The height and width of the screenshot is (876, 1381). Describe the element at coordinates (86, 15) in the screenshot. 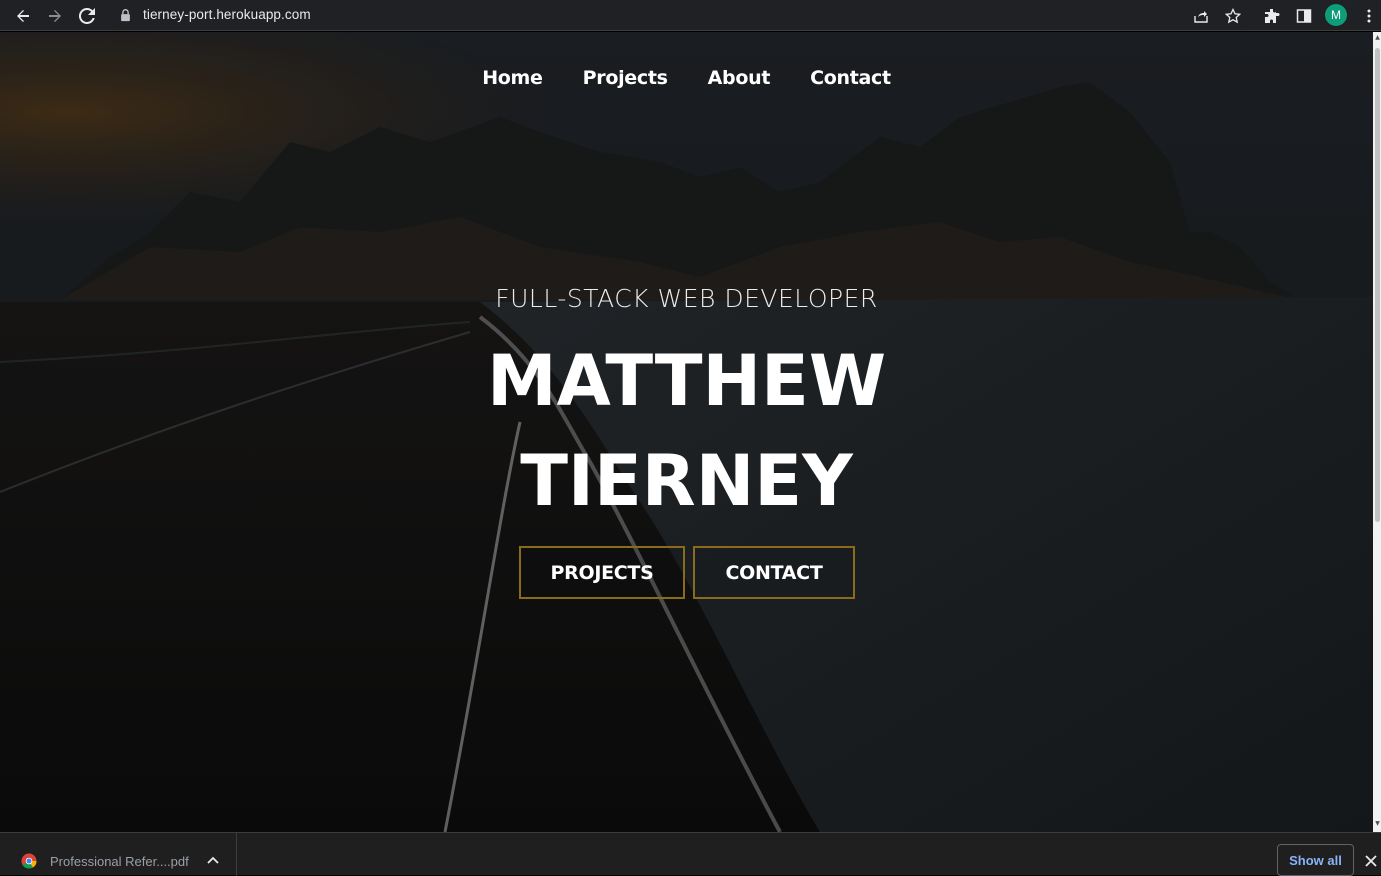

I see `reload-icon` at that location.